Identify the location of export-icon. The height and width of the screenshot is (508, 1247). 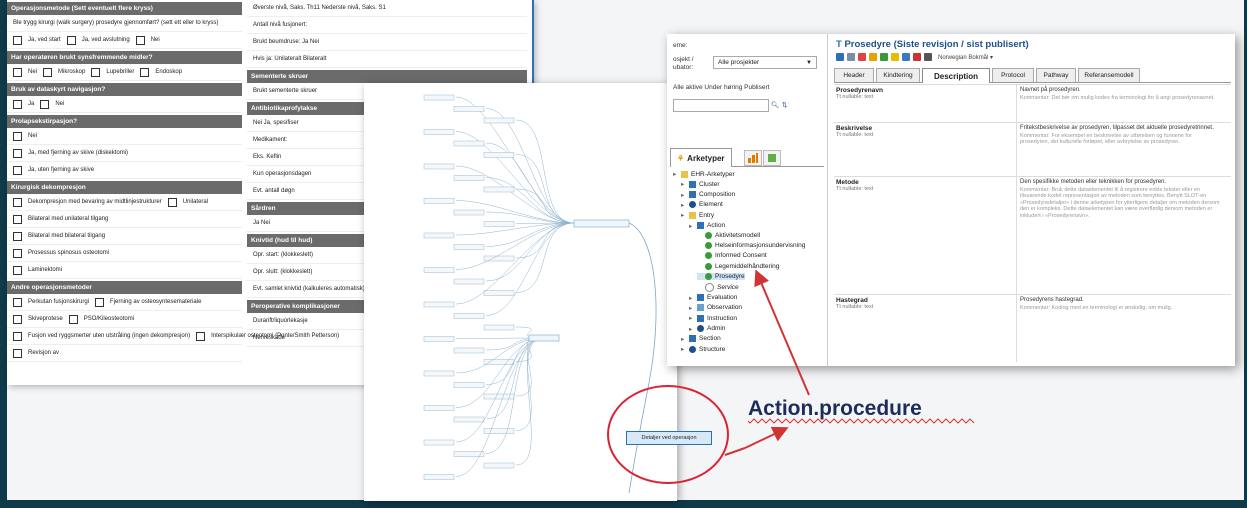
(884, 57).